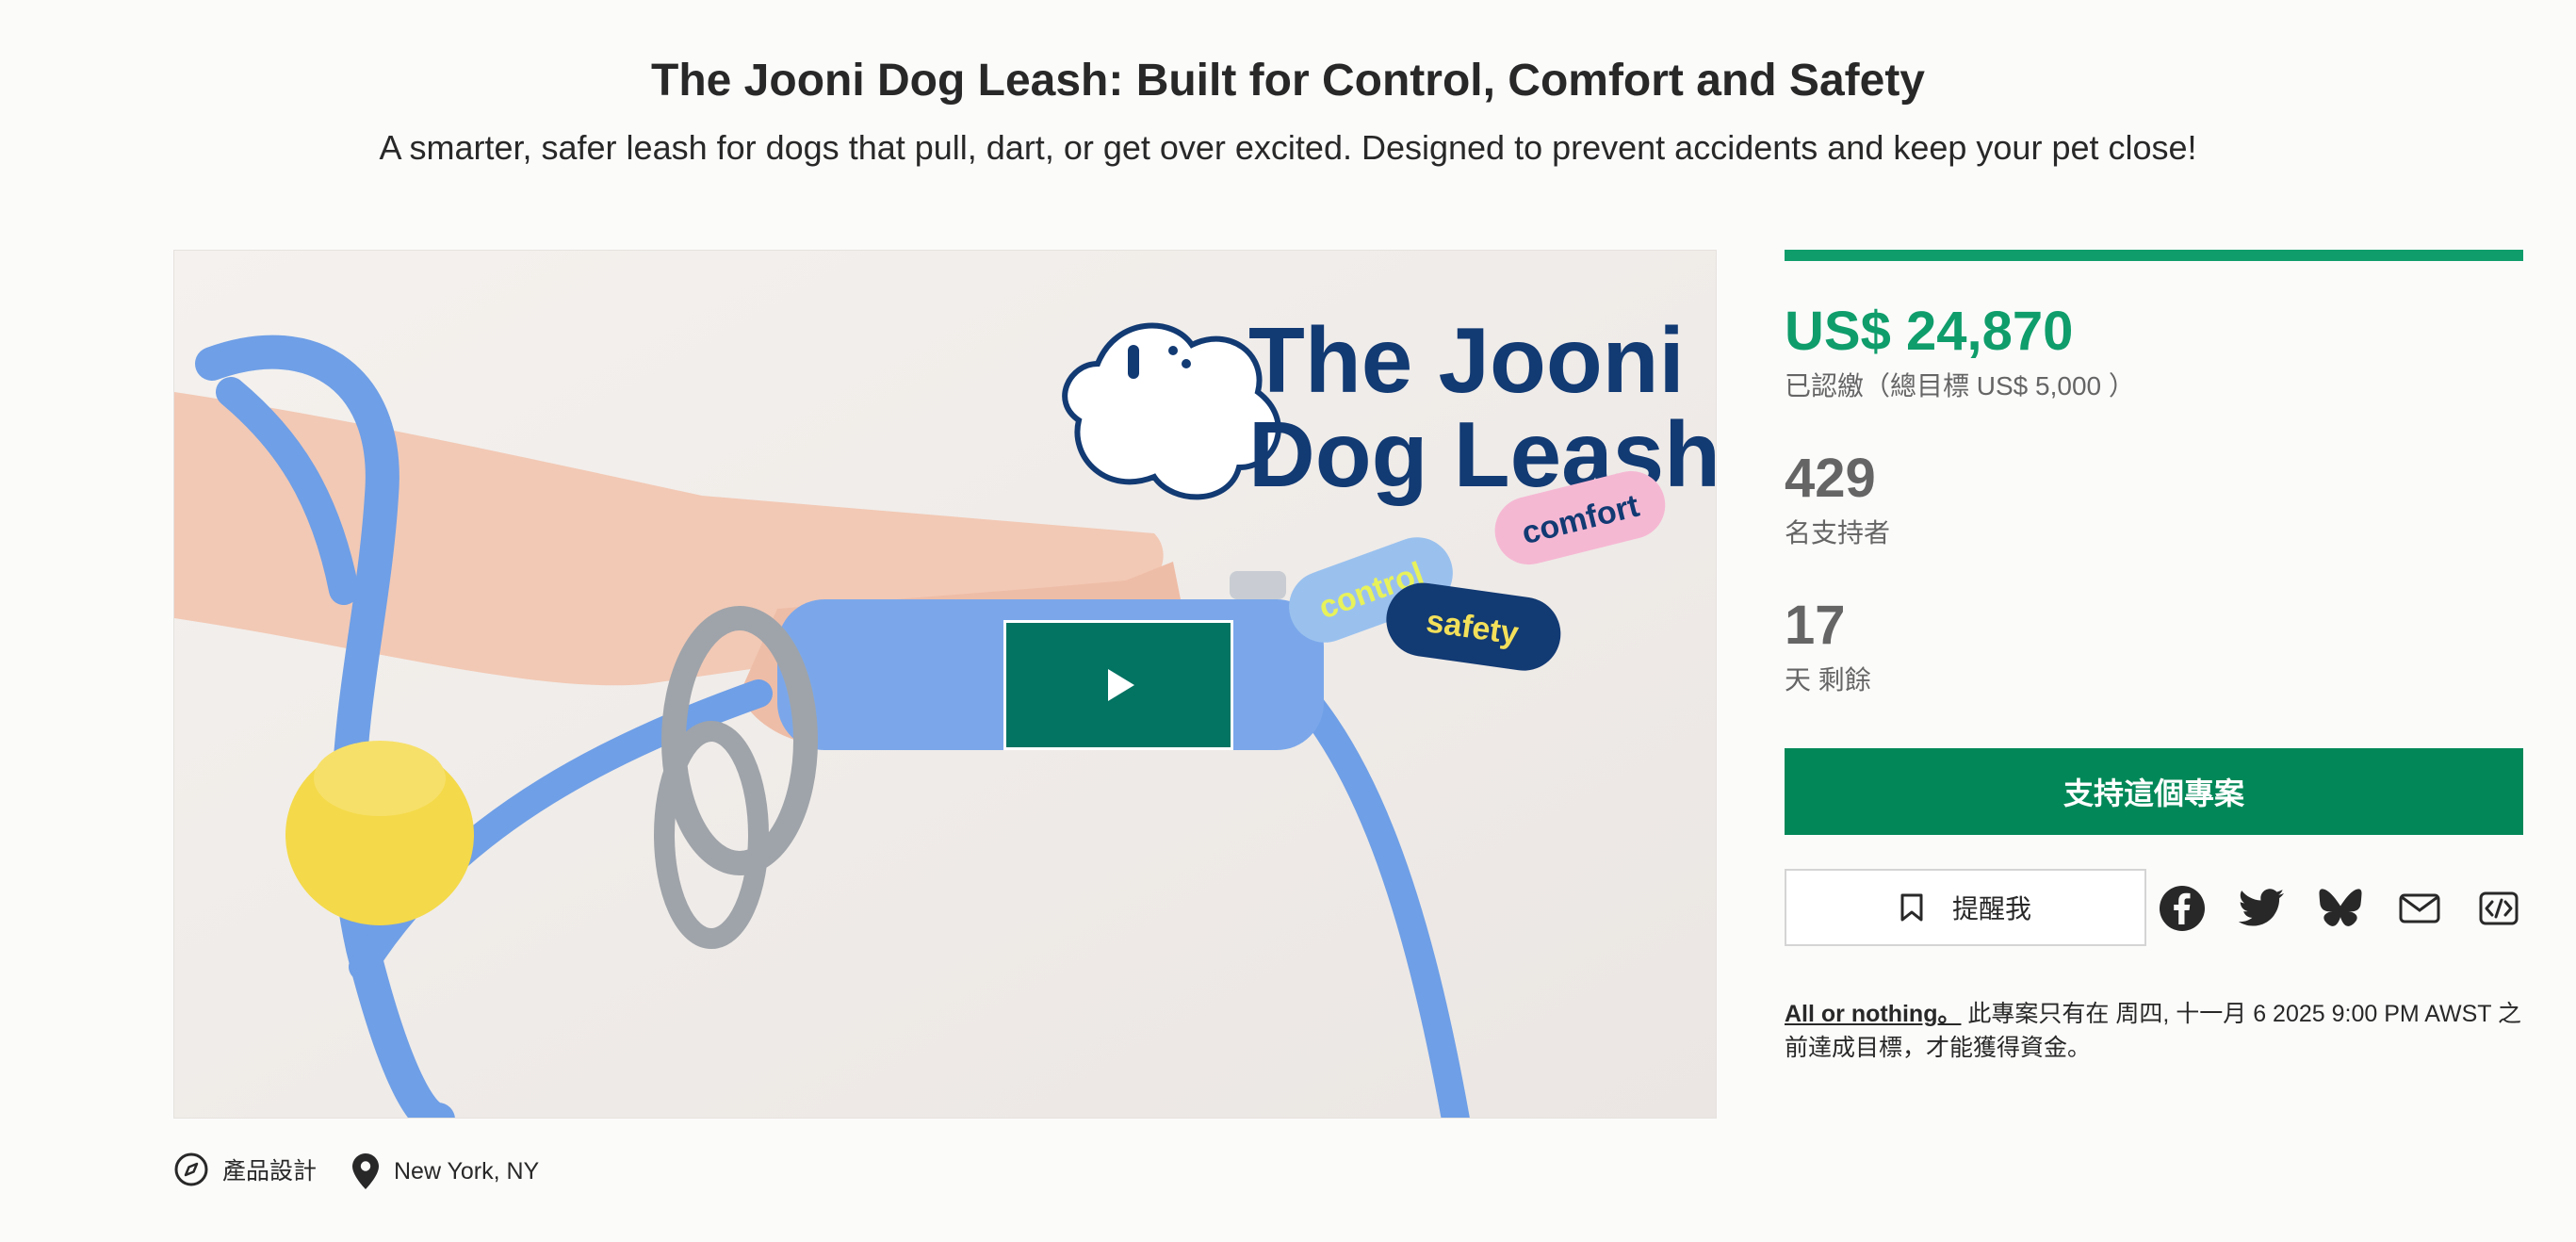 The width and height of the screenshot is (2576, 1242). Describe the element at coordinates (2154, 791) in the screenshot. I see `back-project-button: 支持這個專案` at that location.